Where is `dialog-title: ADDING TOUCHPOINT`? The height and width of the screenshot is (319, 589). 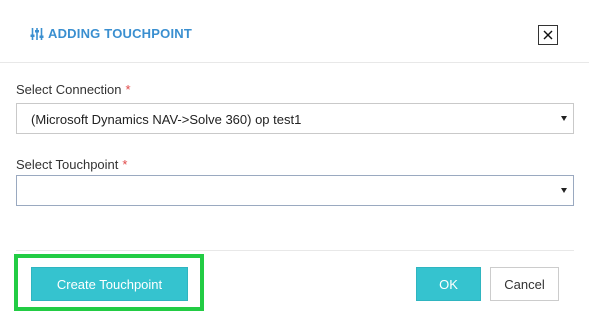 dialog-title: ADDING TOUCHPOINT is located at coordinates (120, 33).